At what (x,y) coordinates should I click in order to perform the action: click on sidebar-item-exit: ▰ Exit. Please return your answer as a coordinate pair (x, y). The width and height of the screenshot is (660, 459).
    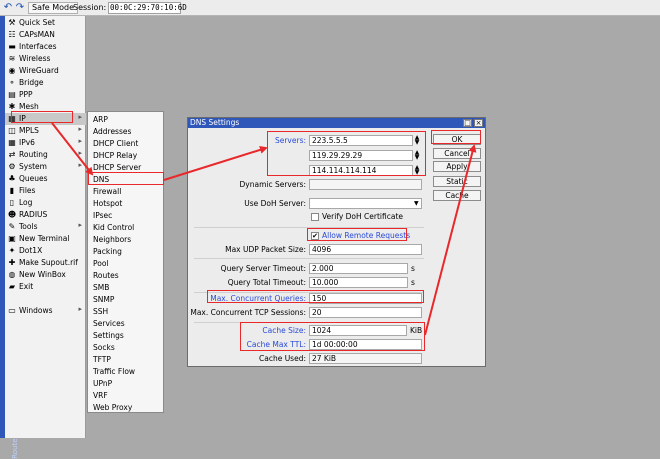
    Looking at the image, I should click on (45, 287).